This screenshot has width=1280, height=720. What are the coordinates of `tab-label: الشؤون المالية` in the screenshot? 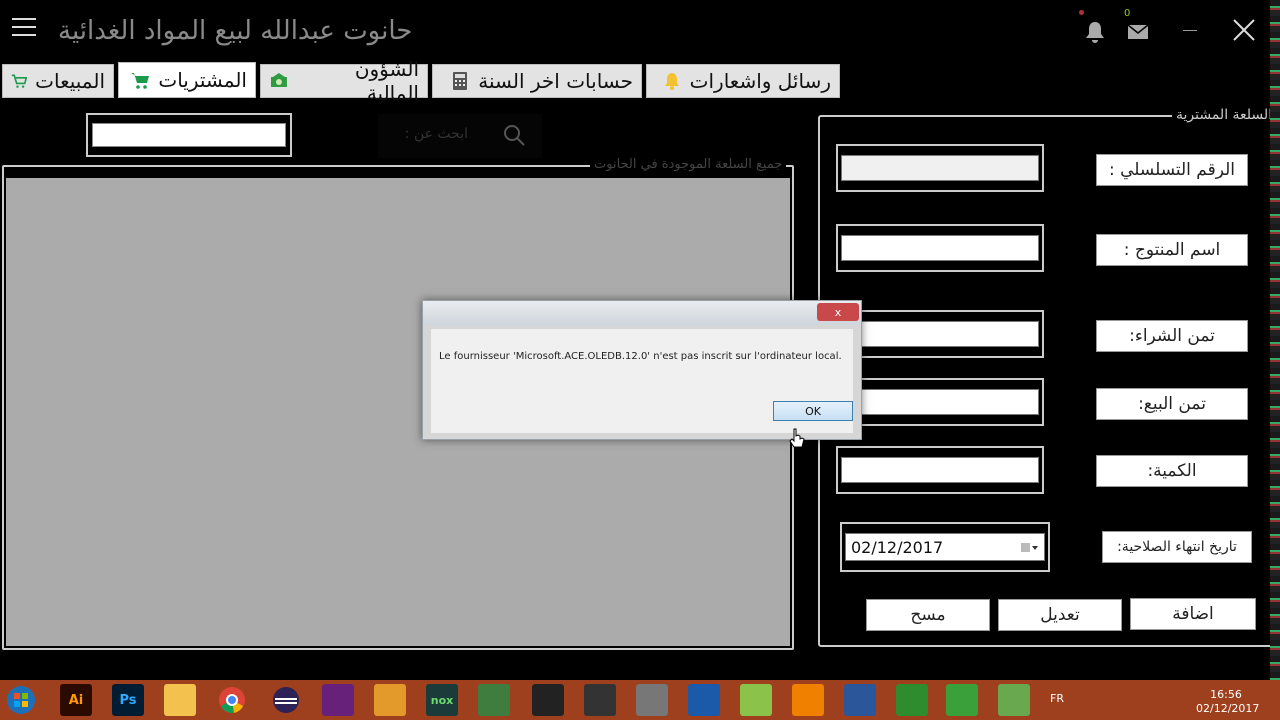 It's located at (386, 81).